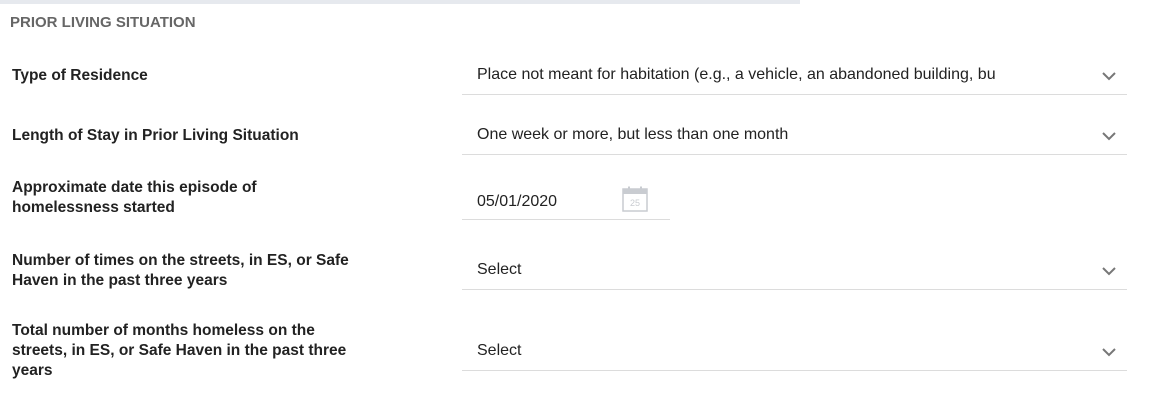 The width and height of the screenshot is (1152, 404). What do you see at coordinates (120, 280) in the screenshot?
I see `times-on-streets-label-line2: Haven in the past three years` at bounding box center [120, 280].